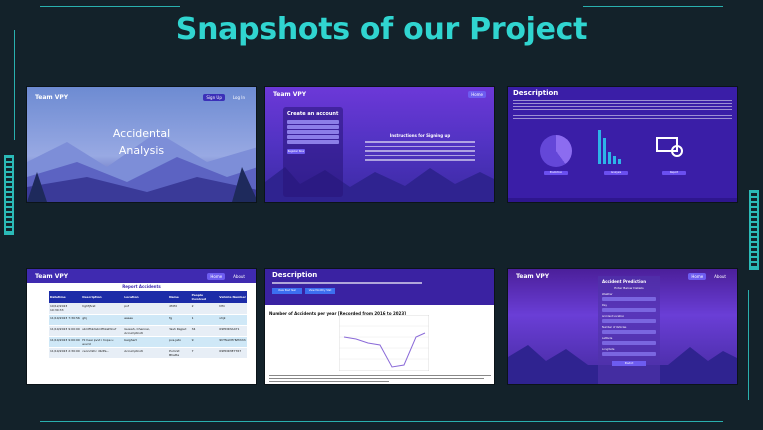  Describe the element at coordinates (65, 320) in the screenshot. I see `table-cell: 11/10/2023 7:30:56` at that location.